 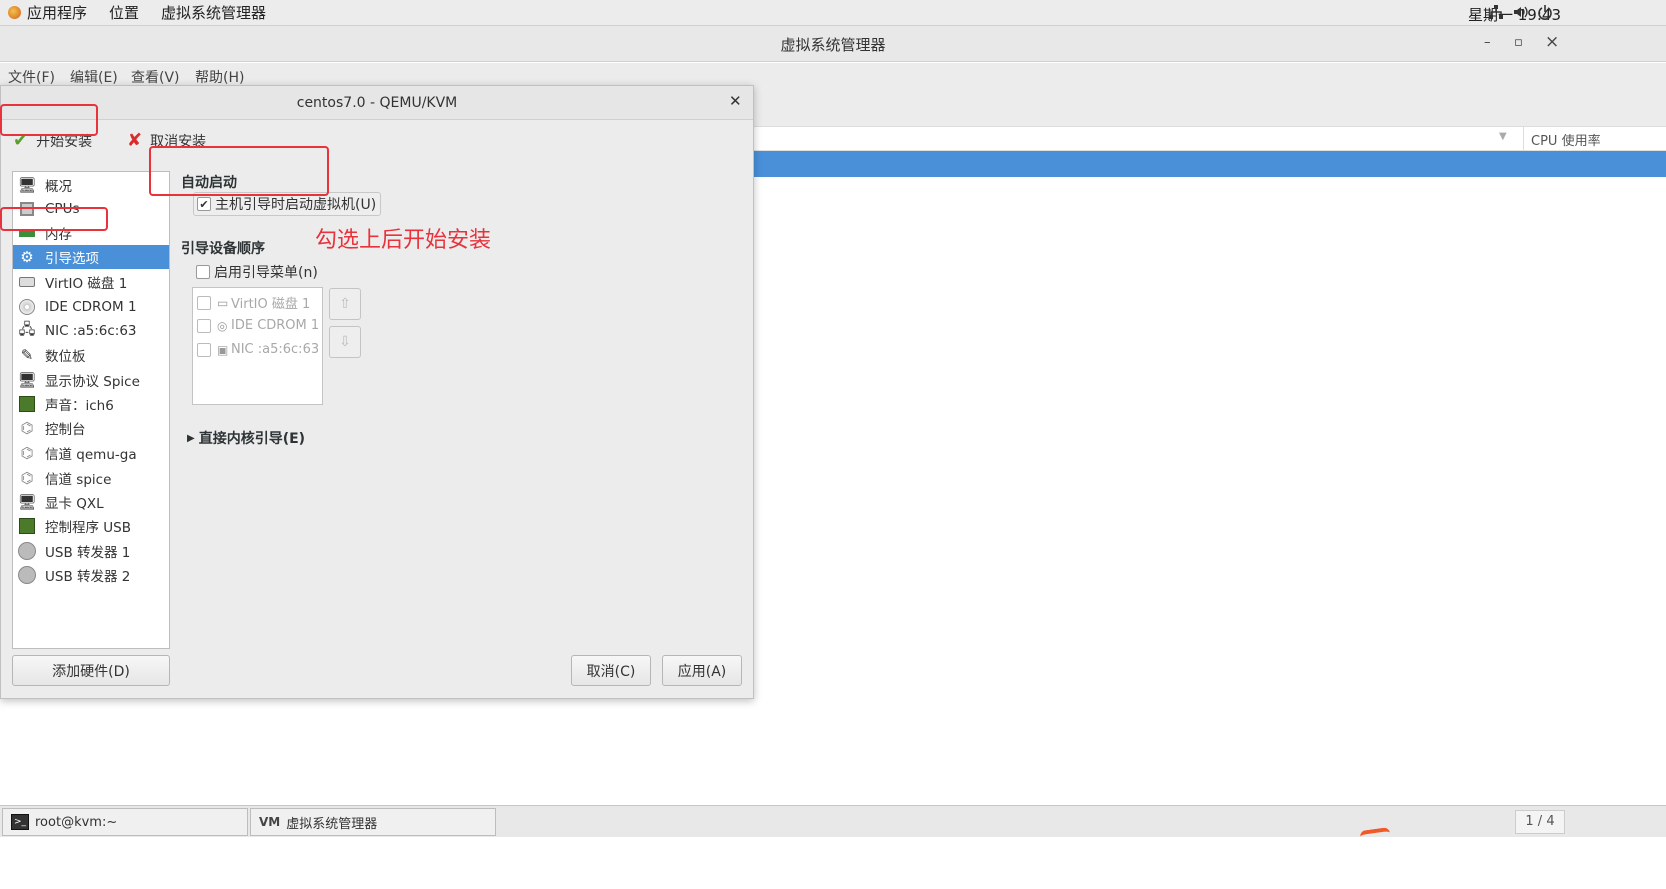 What do you see at coordinates (345, 342) in the screenshot?
I see `move-down-button: ⇩` at bounding box center [345, 342].